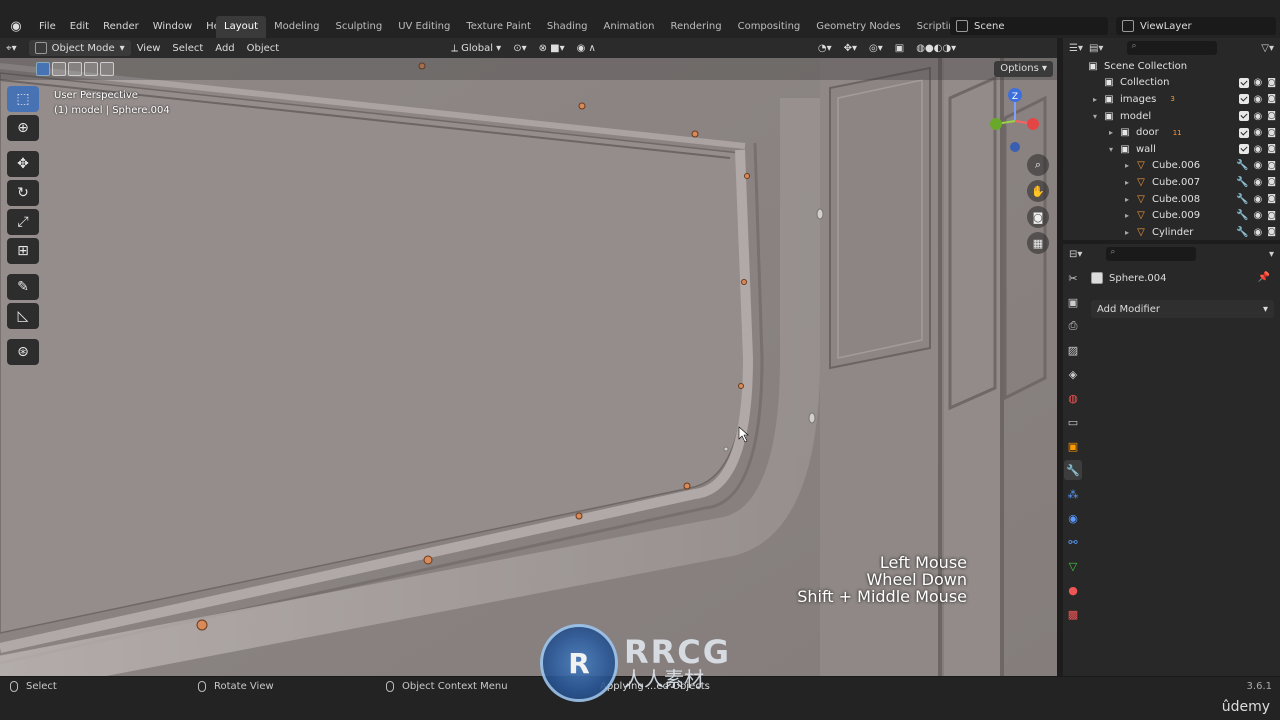  I want to click on display-mode-icon: ▤▾, so click(1096, 48).